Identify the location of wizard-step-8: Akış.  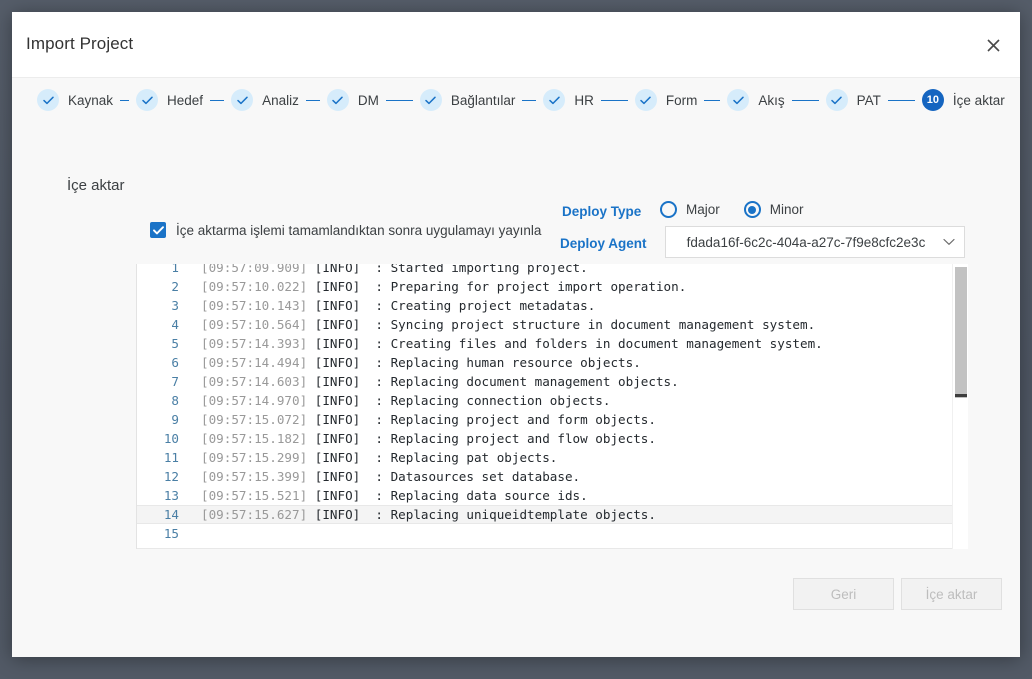
(756, 100).